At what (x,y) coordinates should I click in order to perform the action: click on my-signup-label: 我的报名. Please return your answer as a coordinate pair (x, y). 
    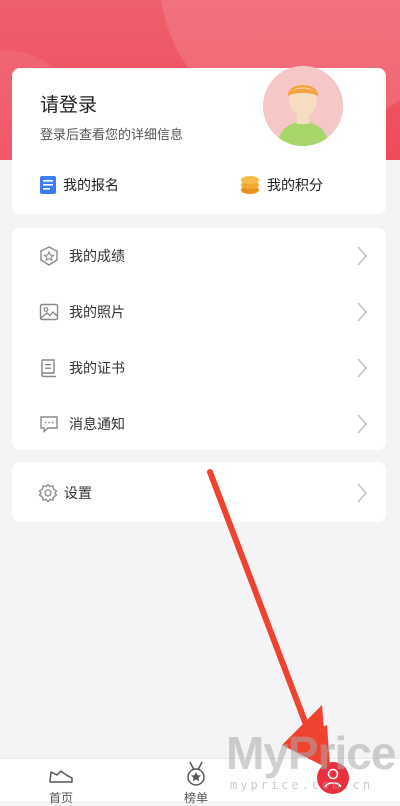
    Looking at the image, I should click on (91, 186).